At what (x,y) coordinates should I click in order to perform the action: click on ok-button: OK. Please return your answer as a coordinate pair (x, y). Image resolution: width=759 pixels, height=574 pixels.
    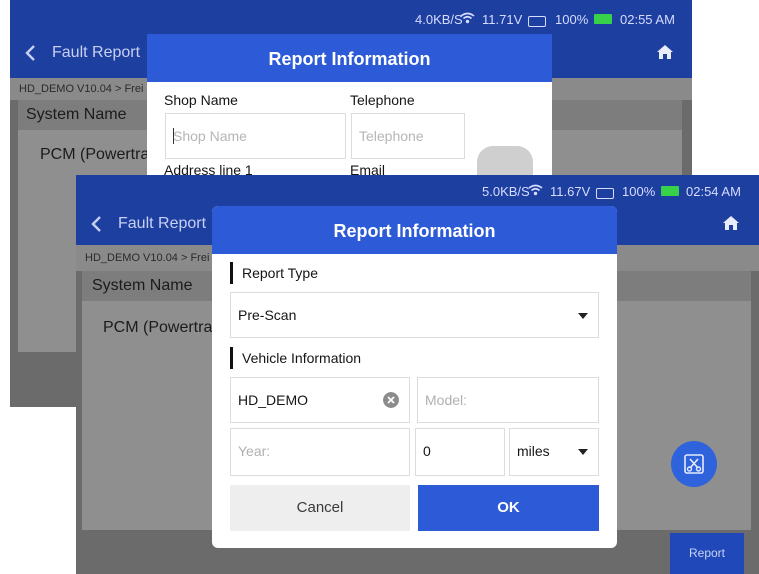
    Looking at the image, I should click on (508, 508).